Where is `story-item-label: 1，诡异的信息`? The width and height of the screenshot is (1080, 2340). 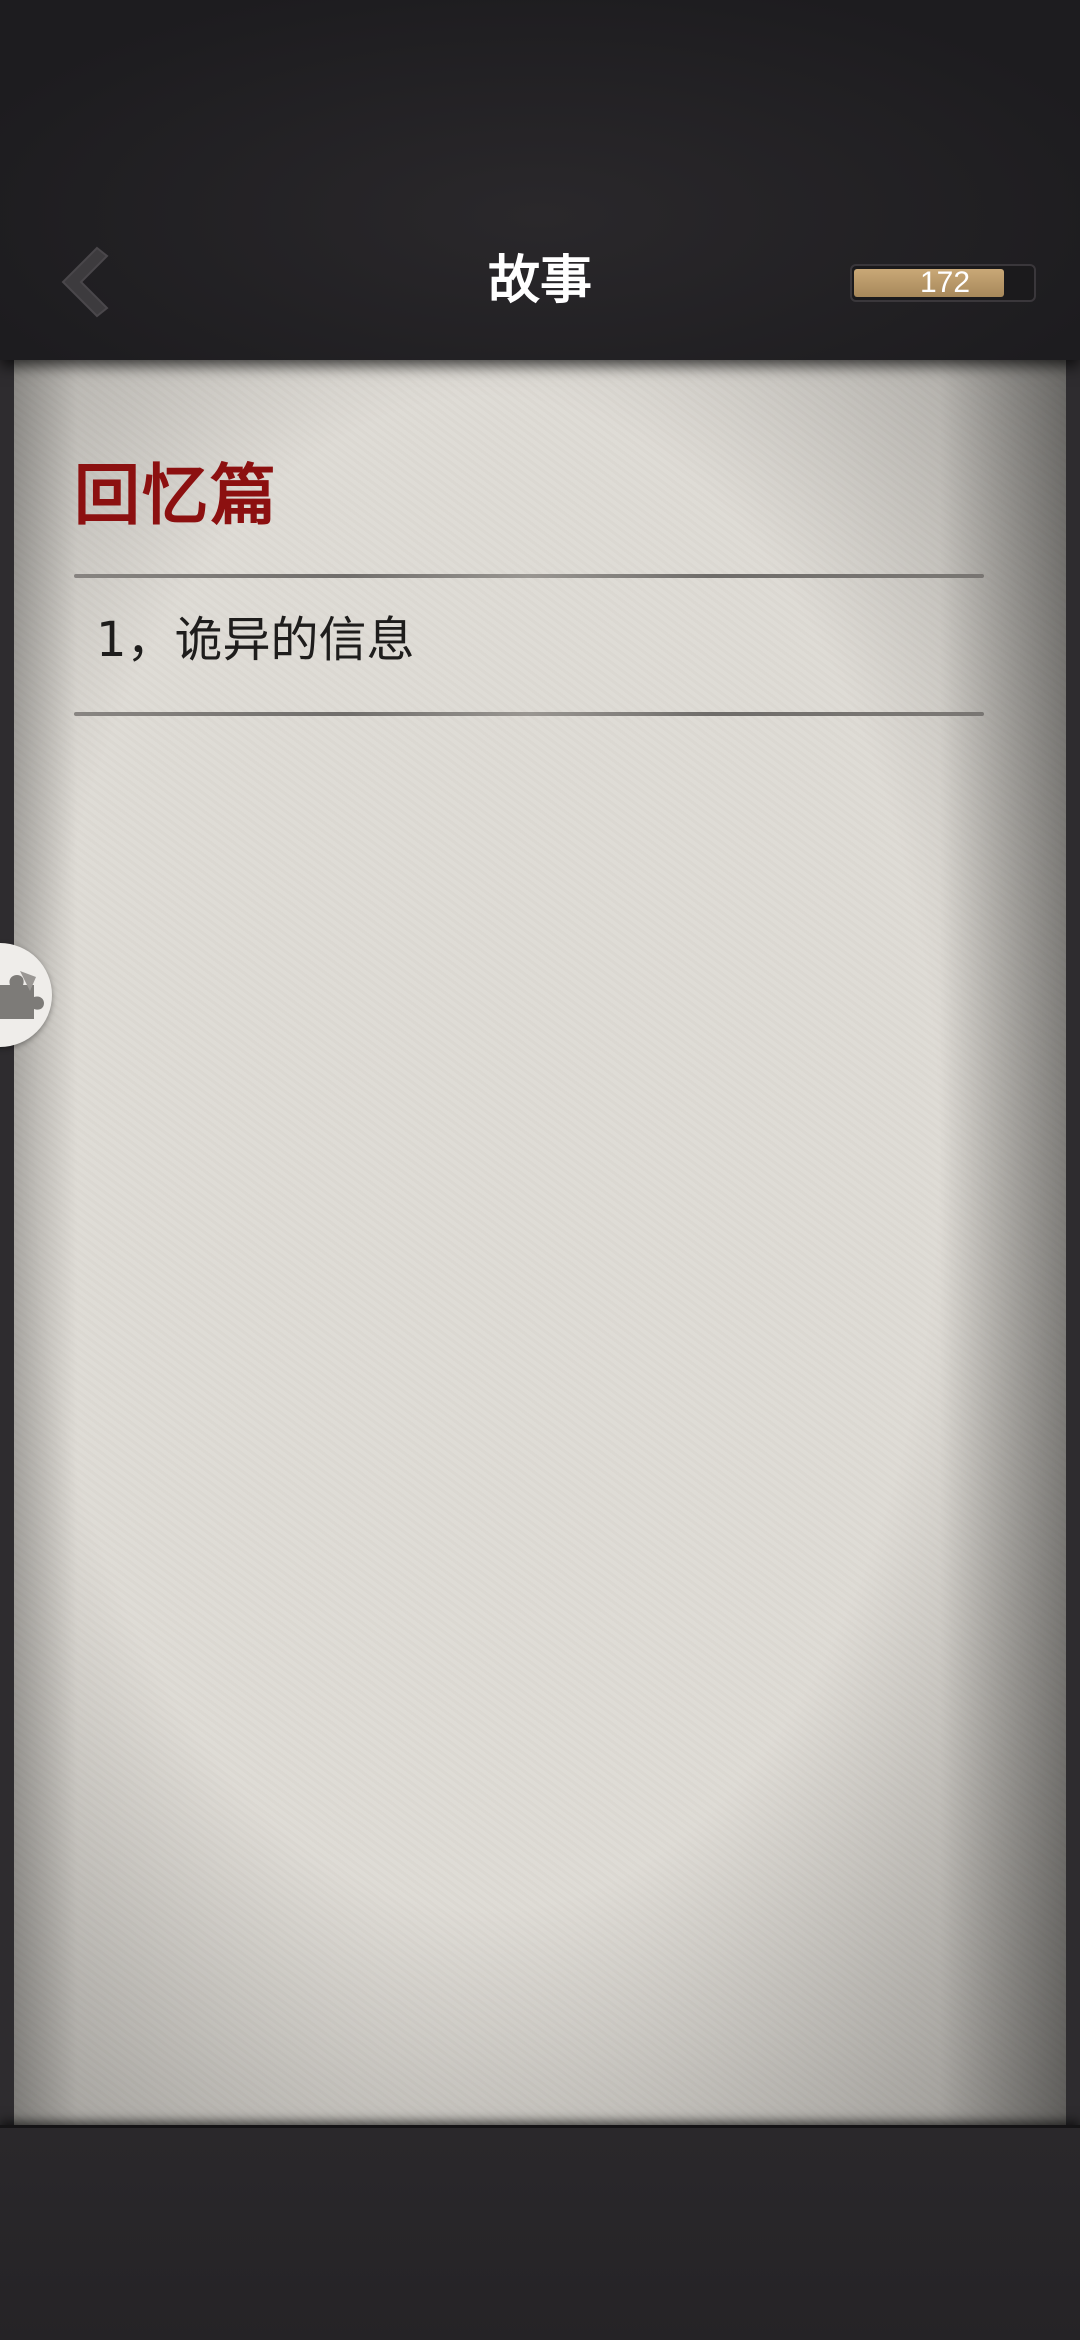
story-item-label: 1，诡异的信息 is located at coordinates (255, 640).